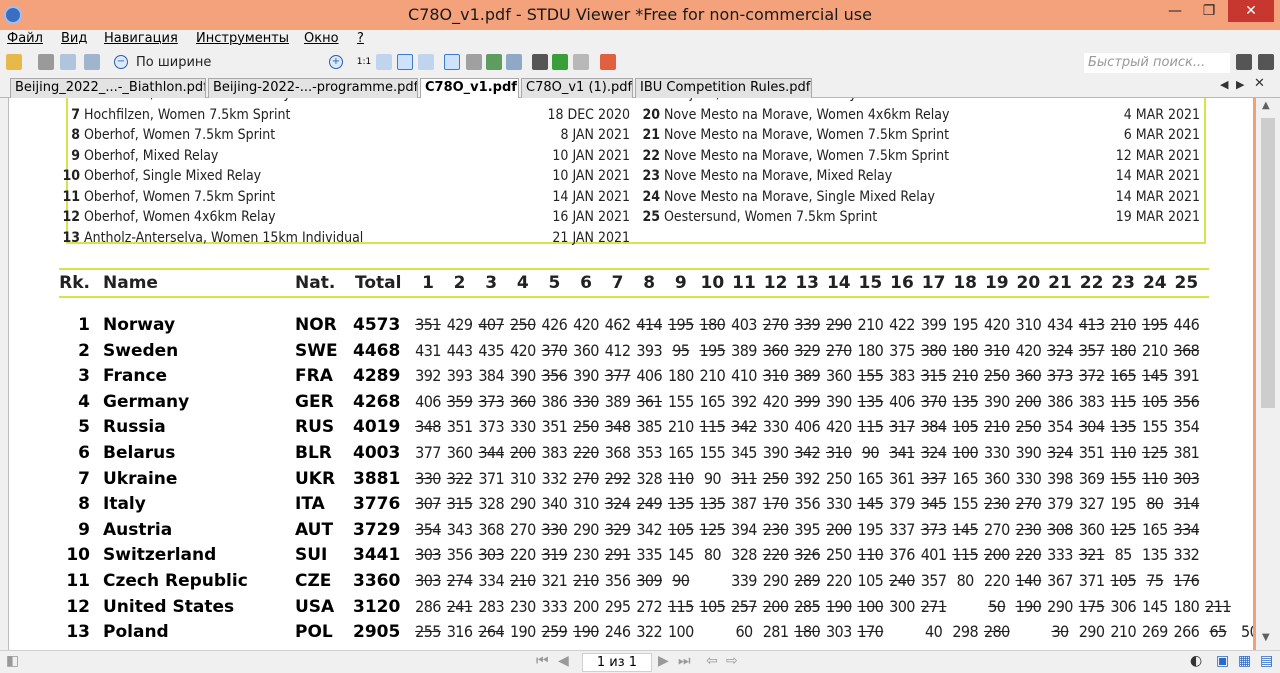 The width and height of the screenshot is (1280, 673). I want to click on scrollbar-thumb, so click(1268, 263).